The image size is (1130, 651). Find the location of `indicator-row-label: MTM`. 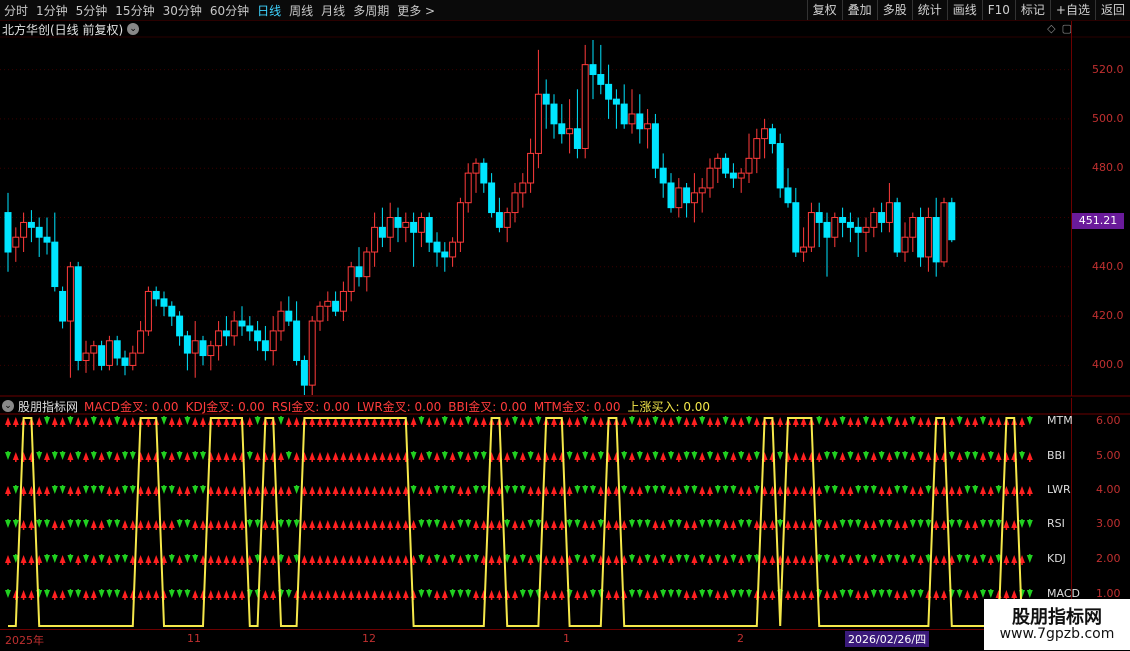

indicator-row-label: MTM is located at coordinates (1060, 420).